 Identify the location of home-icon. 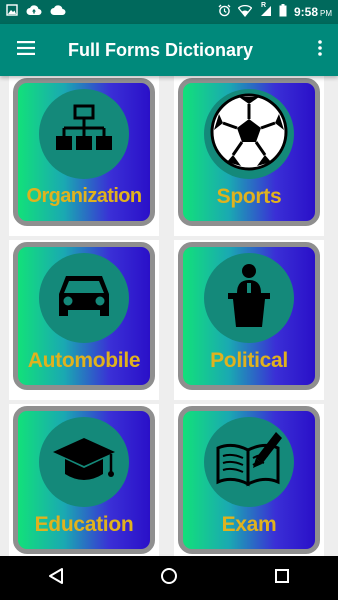
(169, 578).